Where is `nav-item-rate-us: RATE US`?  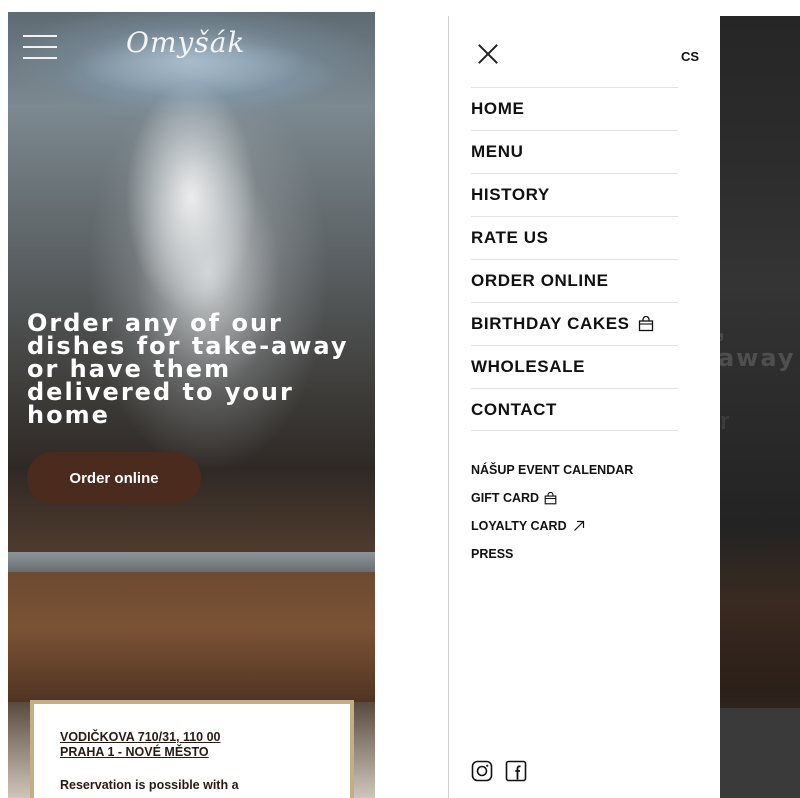 nav-item-rate-us: RATE US is located at coordinates (574, 237).